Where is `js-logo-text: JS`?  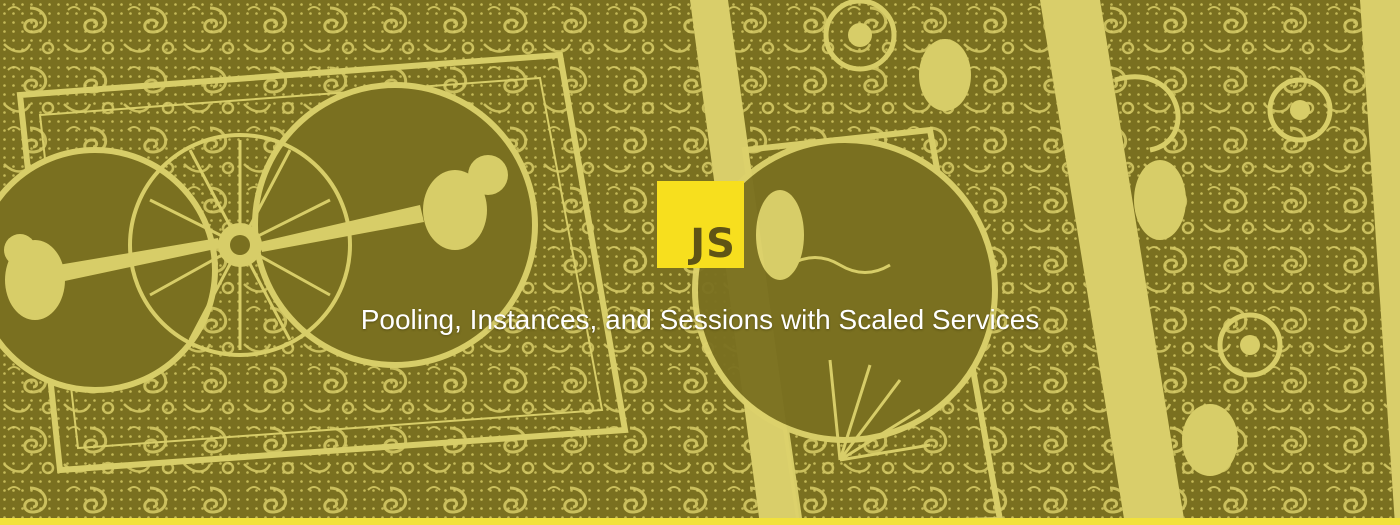 js-logo-text: JS is located at coordinates (713, 244).